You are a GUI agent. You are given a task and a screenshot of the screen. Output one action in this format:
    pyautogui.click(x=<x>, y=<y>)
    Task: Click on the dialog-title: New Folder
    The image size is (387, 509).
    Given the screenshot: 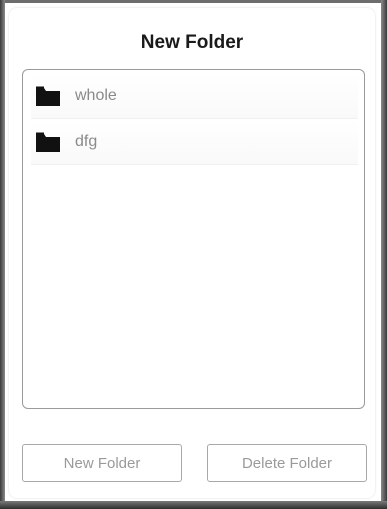 What is the action you would take?
    pyautogui.click(x=192, y=42)
    